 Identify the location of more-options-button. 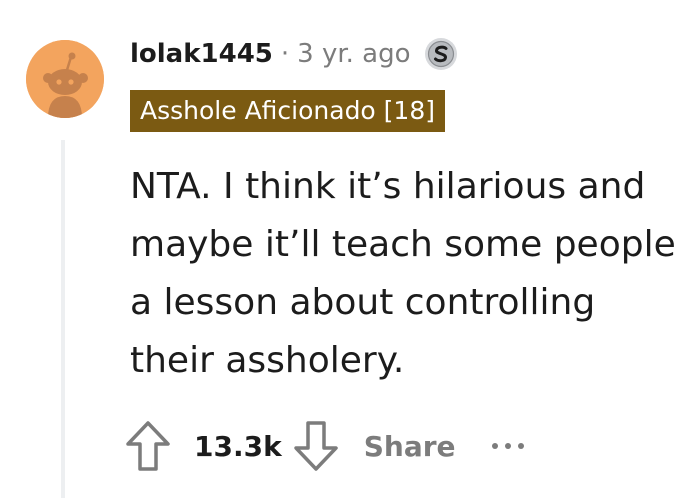
(507, 446).